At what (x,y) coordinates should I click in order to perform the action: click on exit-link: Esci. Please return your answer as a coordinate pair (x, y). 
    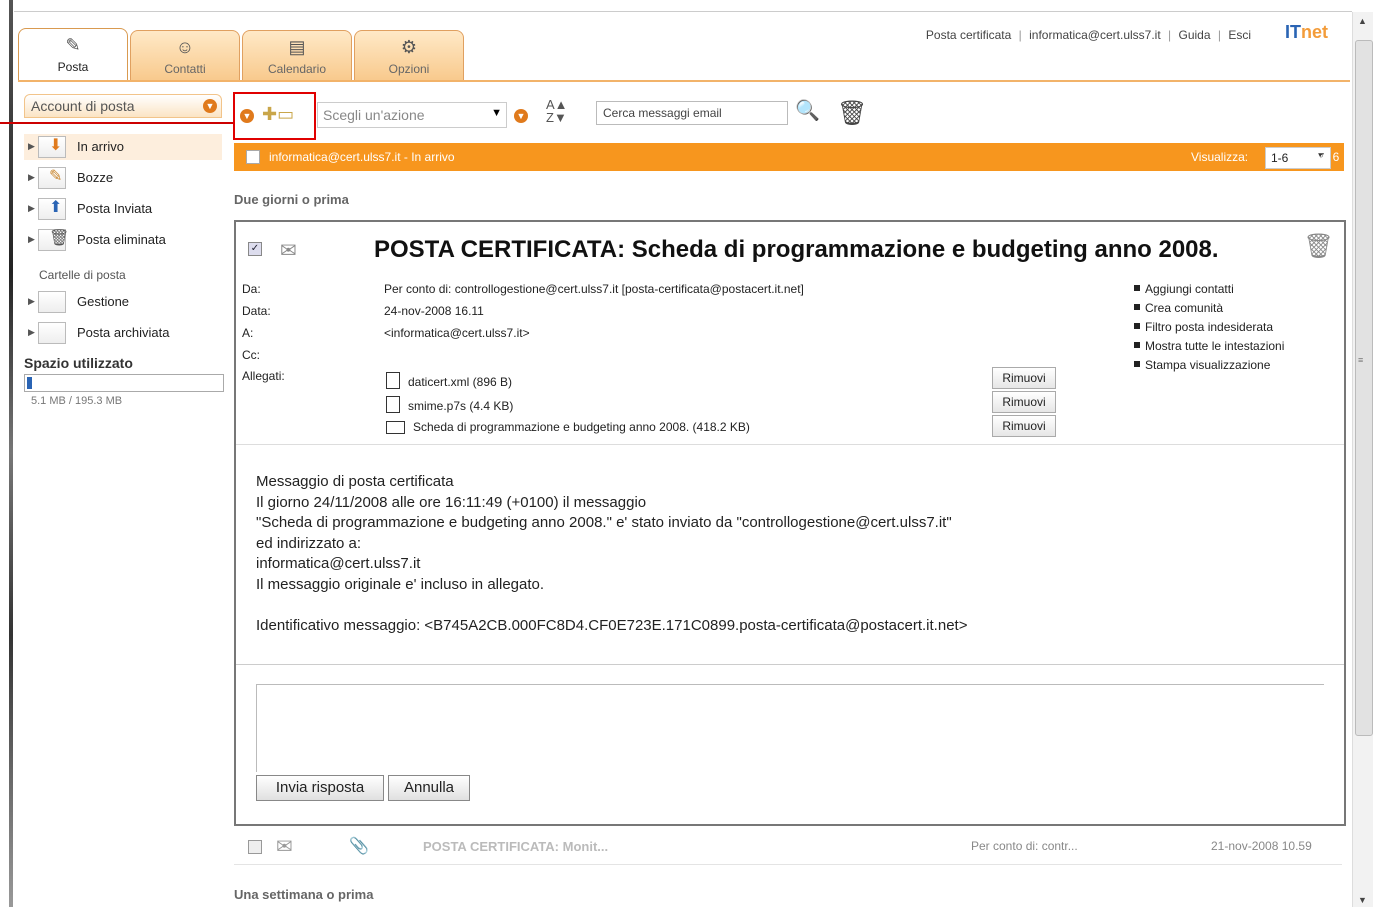
    Looking at the image, I should click on (1239, 35).